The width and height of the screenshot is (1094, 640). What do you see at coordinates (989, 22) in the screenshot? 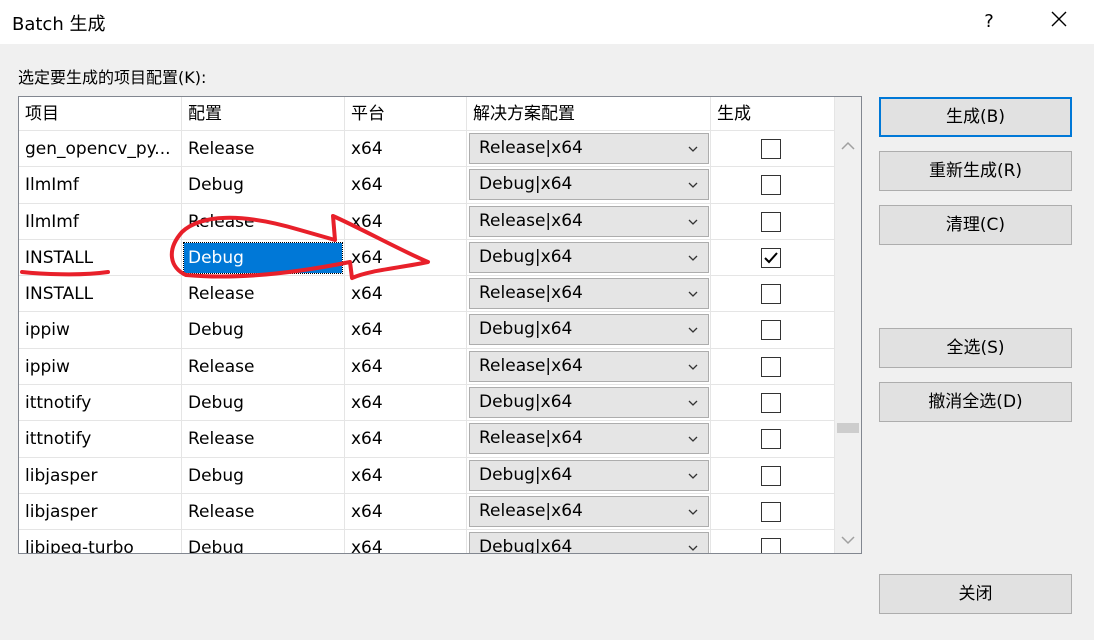
I see `help-button: ?` at bounding box center [989, 22].